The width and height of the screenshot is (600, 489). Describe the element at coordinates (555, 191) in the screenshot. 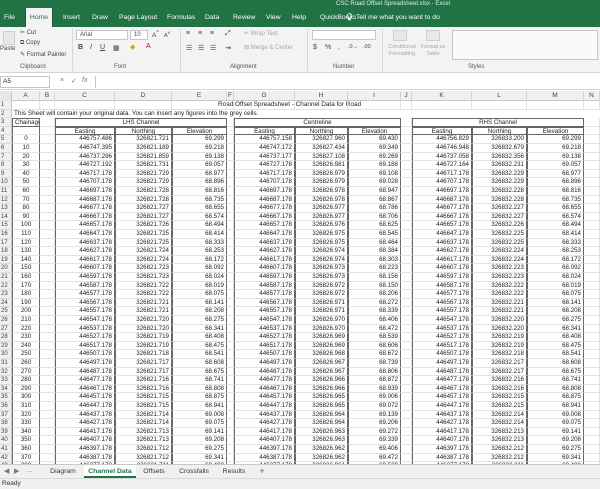

I see `data-cell: 68.816` at that location.